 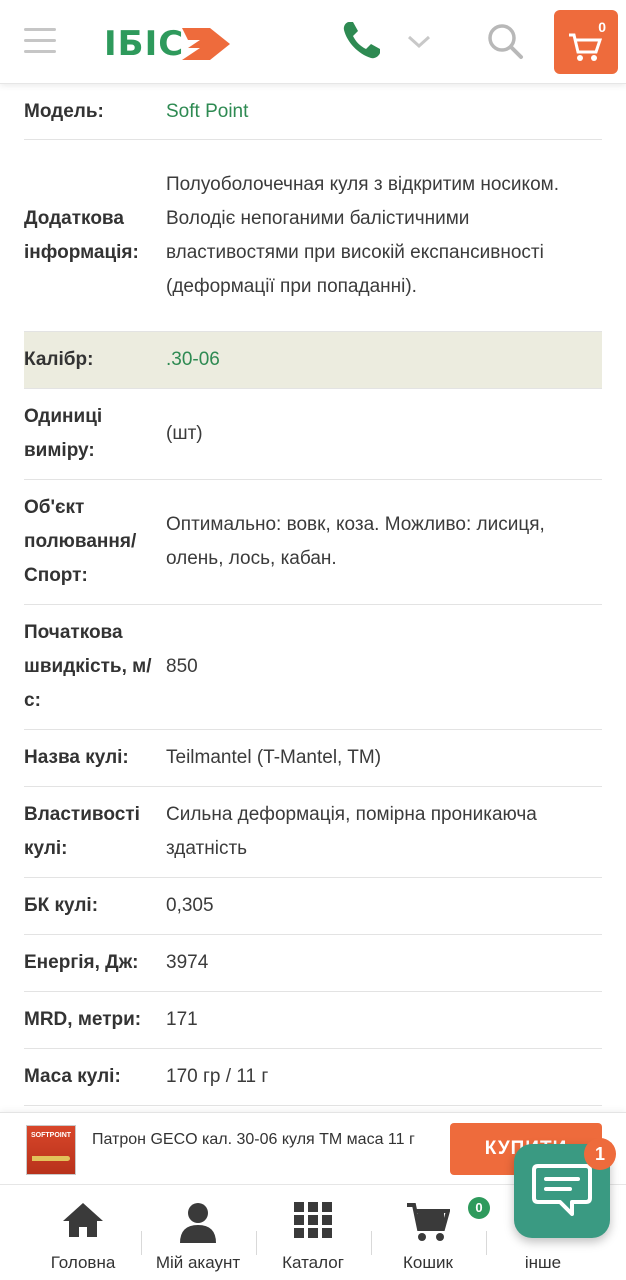 I want to click on spec-value: Teilmantel (T-Mantel, TM), so click(x=274, y=757).